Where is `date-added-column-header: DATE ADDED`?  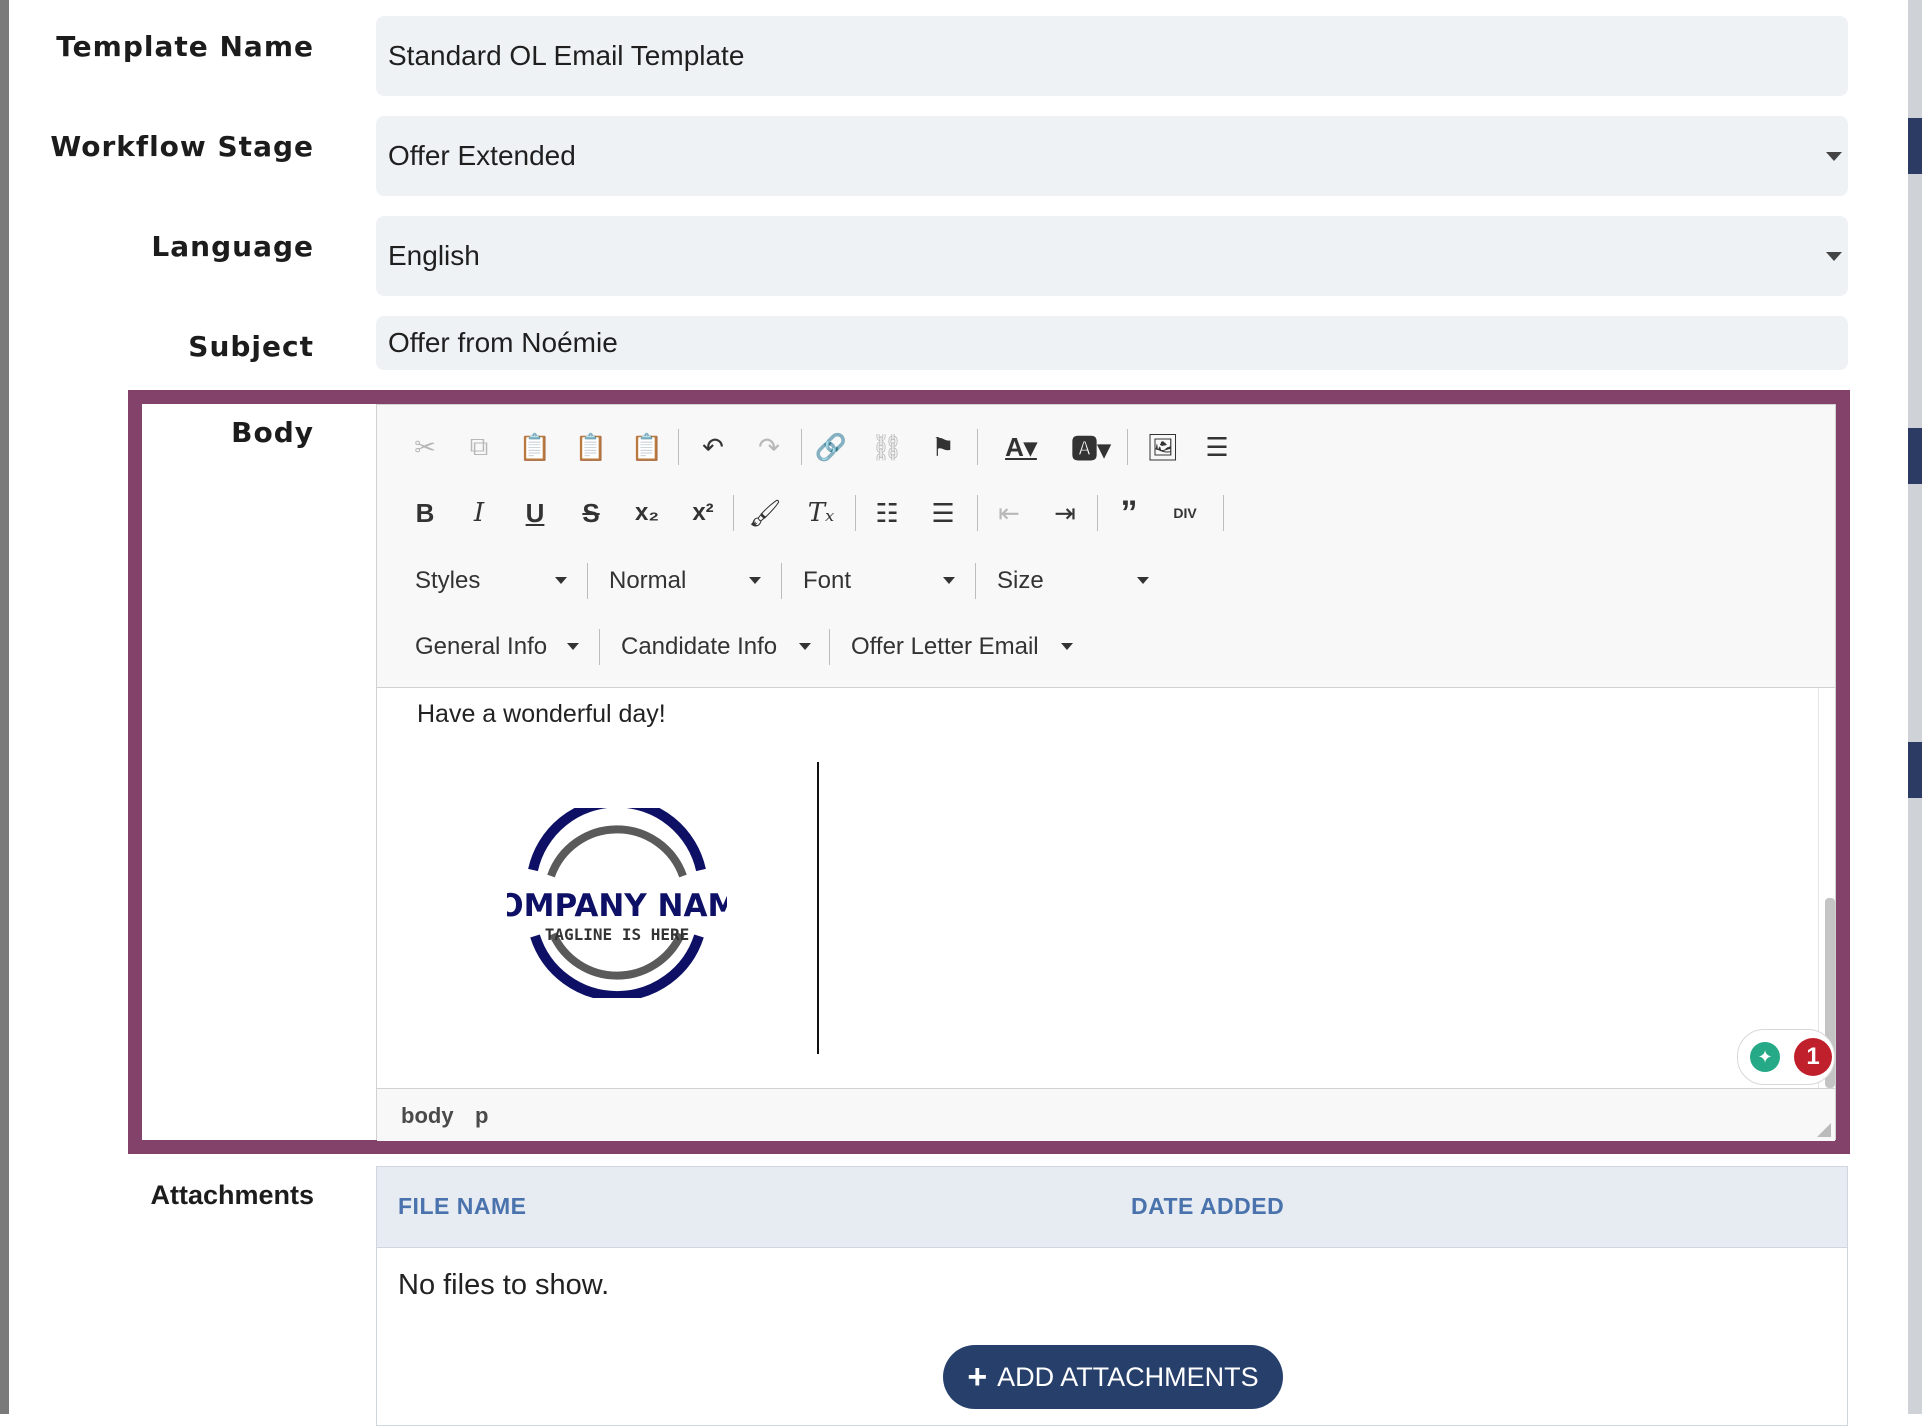 date-added-column-header: DATE ADDED is located at coordinates (1207, 1206).